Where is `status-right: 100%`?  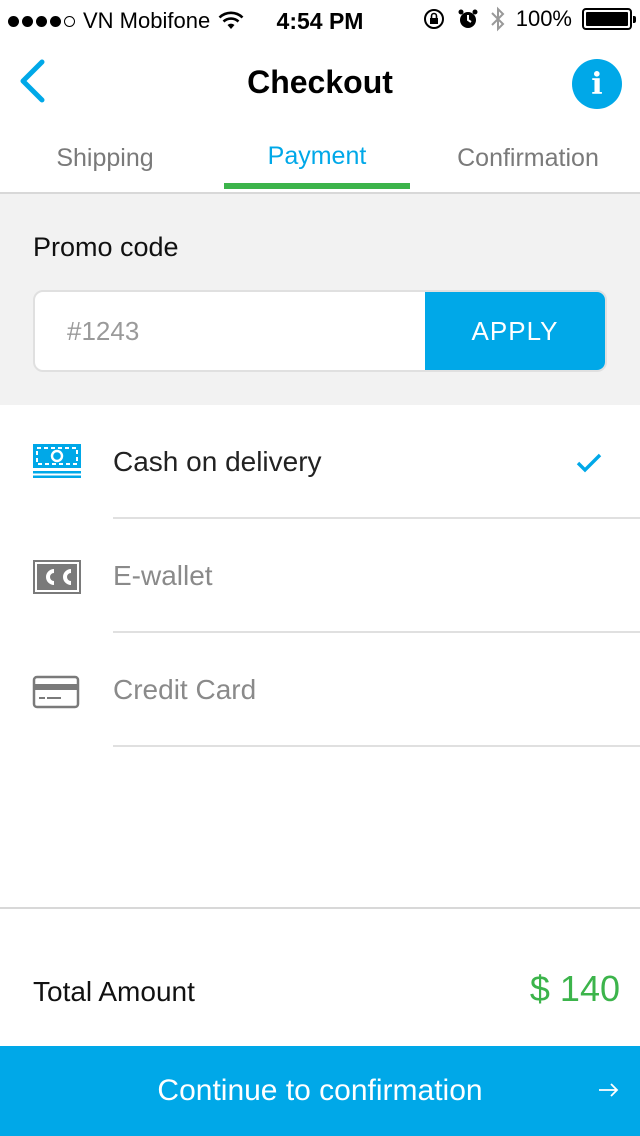
status-right: 100% is located at coordinates (529, 19).